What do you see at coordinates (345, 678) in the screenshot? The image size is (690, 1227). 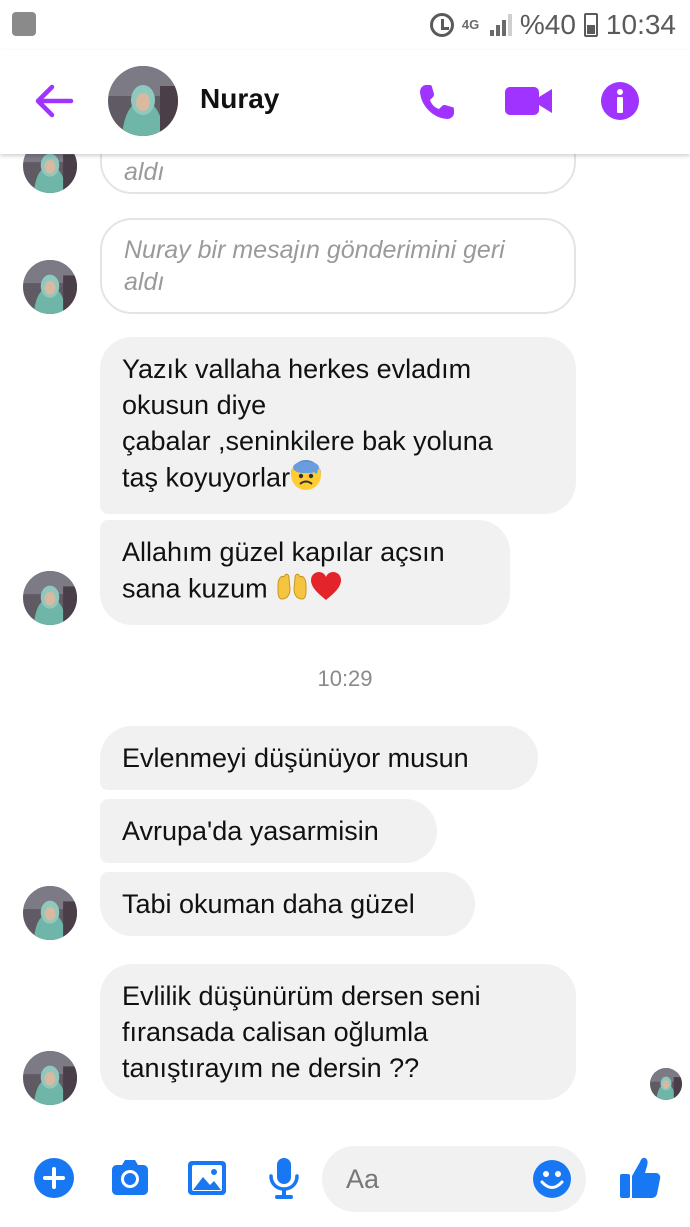 I see `message-timestamp: 10:29` at bounding box center [345, 678].